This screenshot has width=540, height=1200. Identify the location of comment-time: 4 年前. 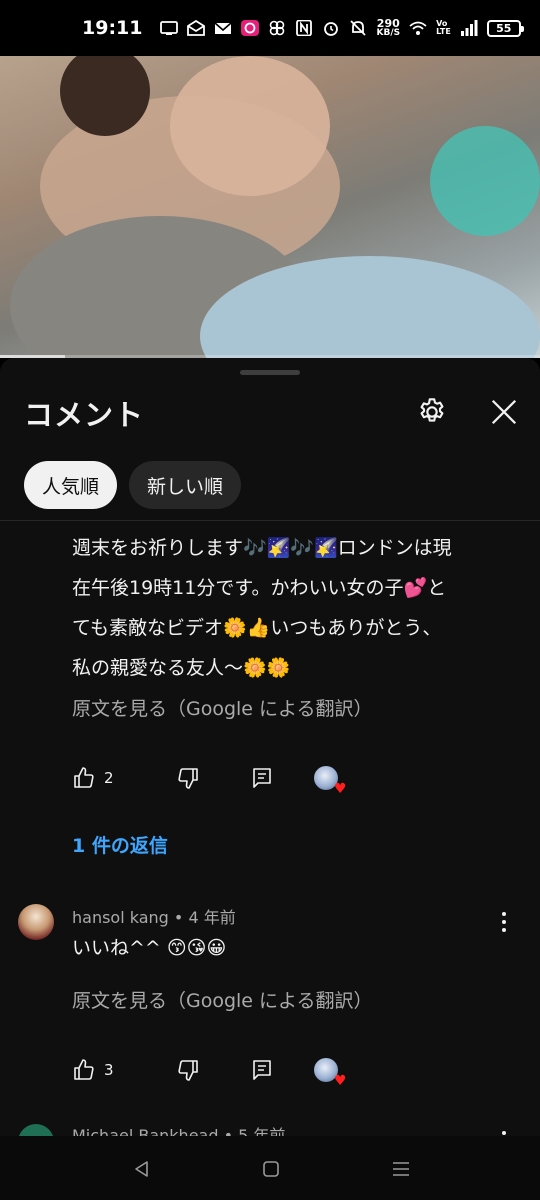
(212, 917).